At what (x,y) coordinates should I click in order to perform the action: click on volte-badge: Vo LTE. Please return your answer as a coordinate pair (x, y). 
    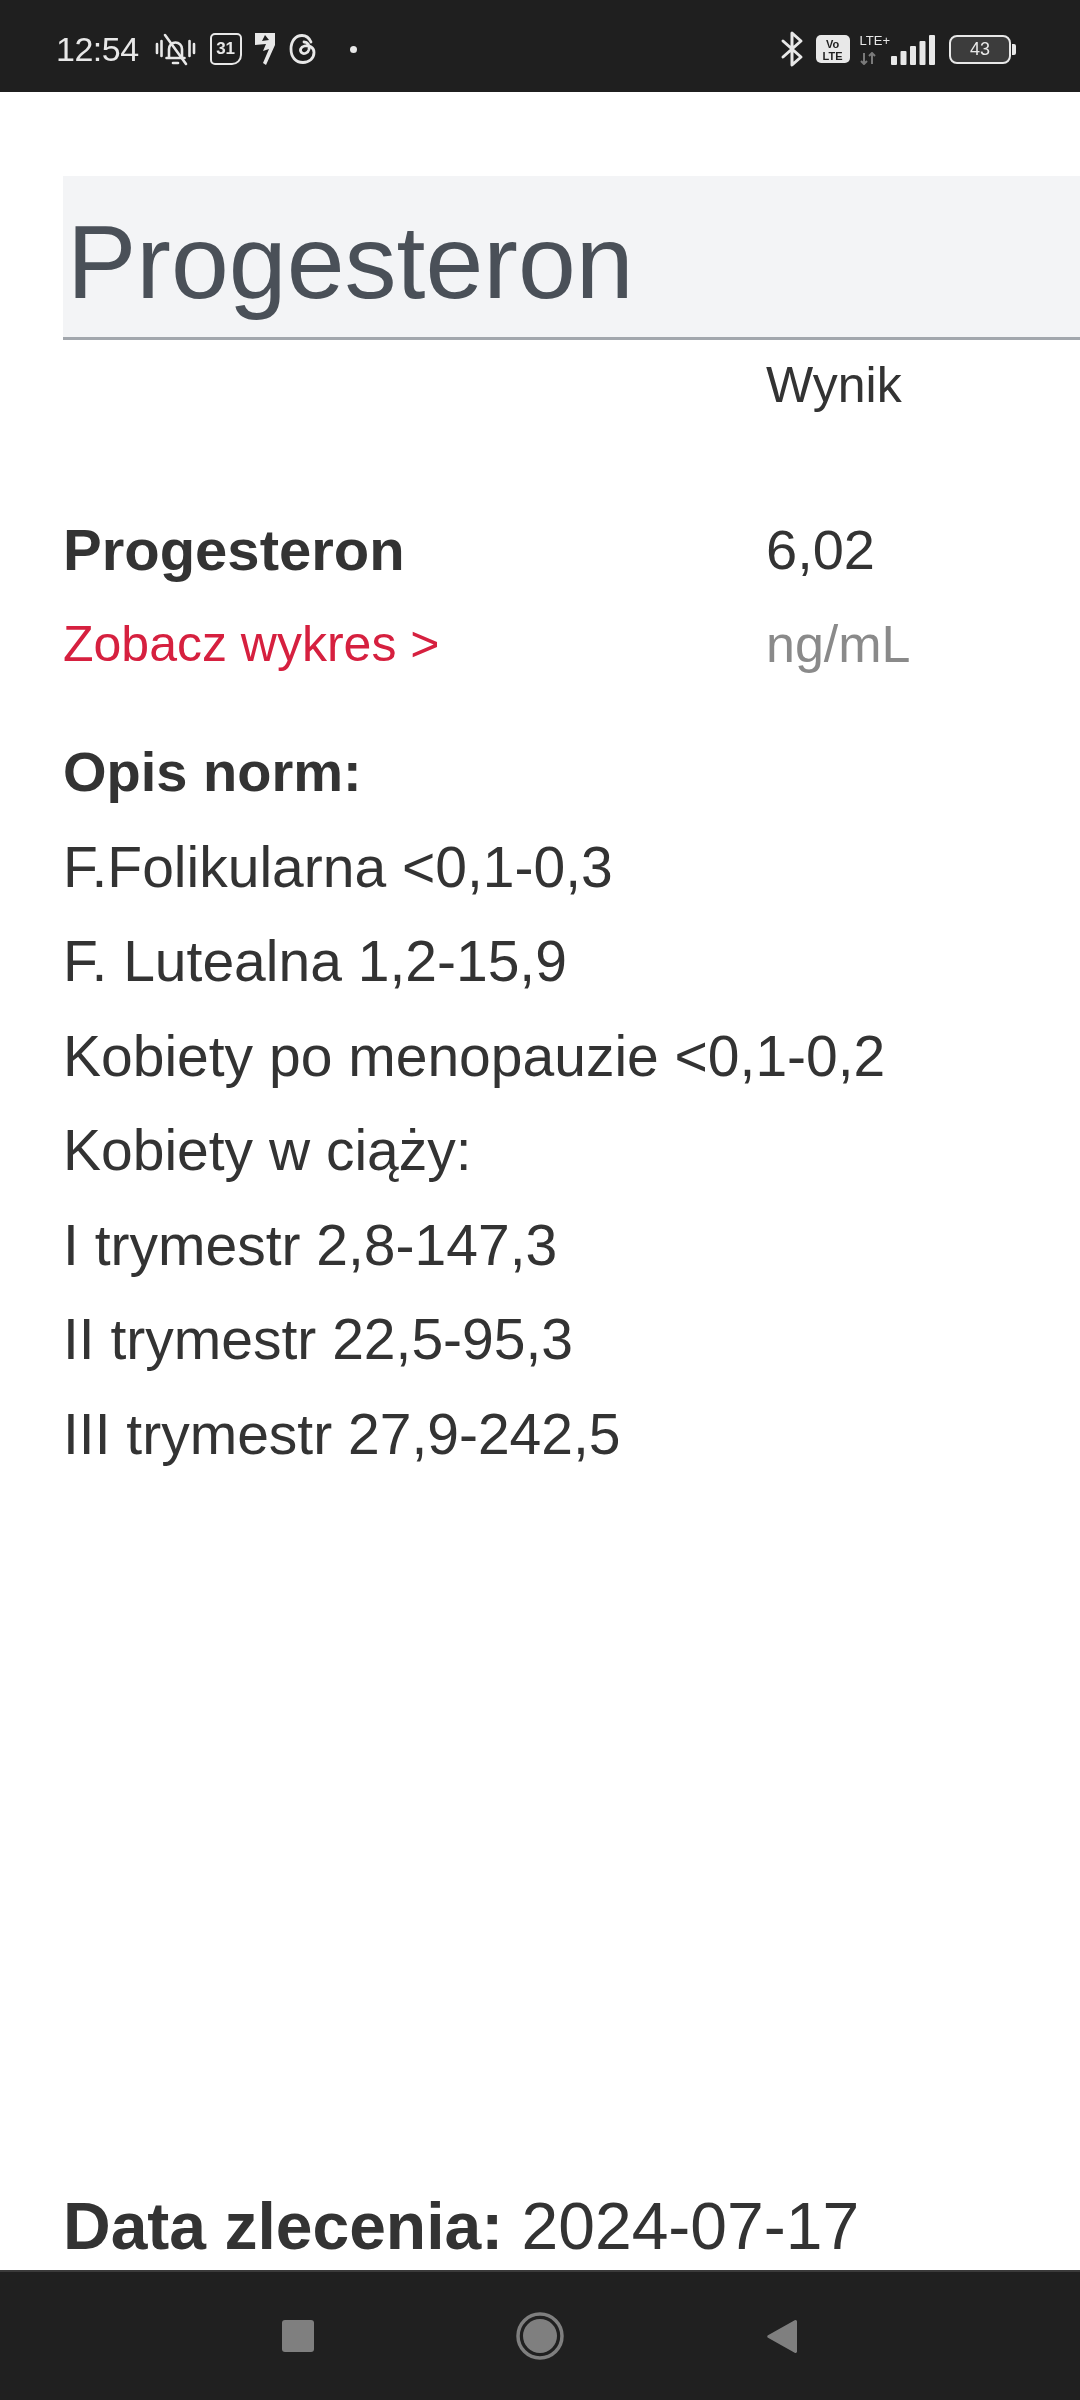
    Looking at the image, I should click on (832, 49).